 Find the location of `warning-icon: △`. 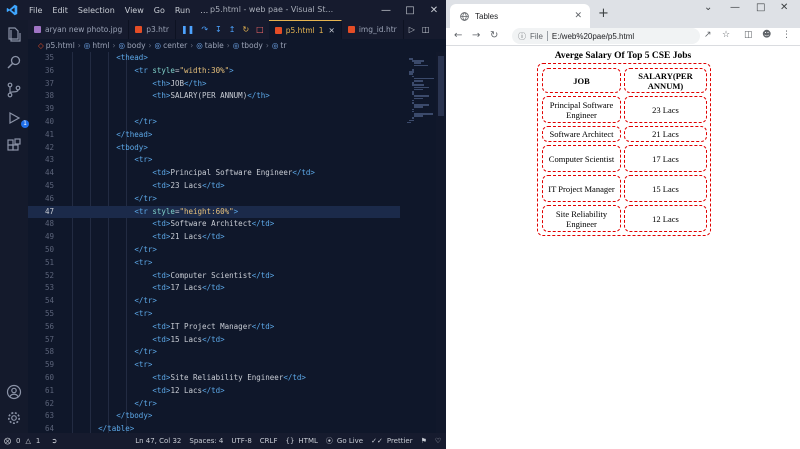

warning-icon: △ is located at coordinates (27, 441).